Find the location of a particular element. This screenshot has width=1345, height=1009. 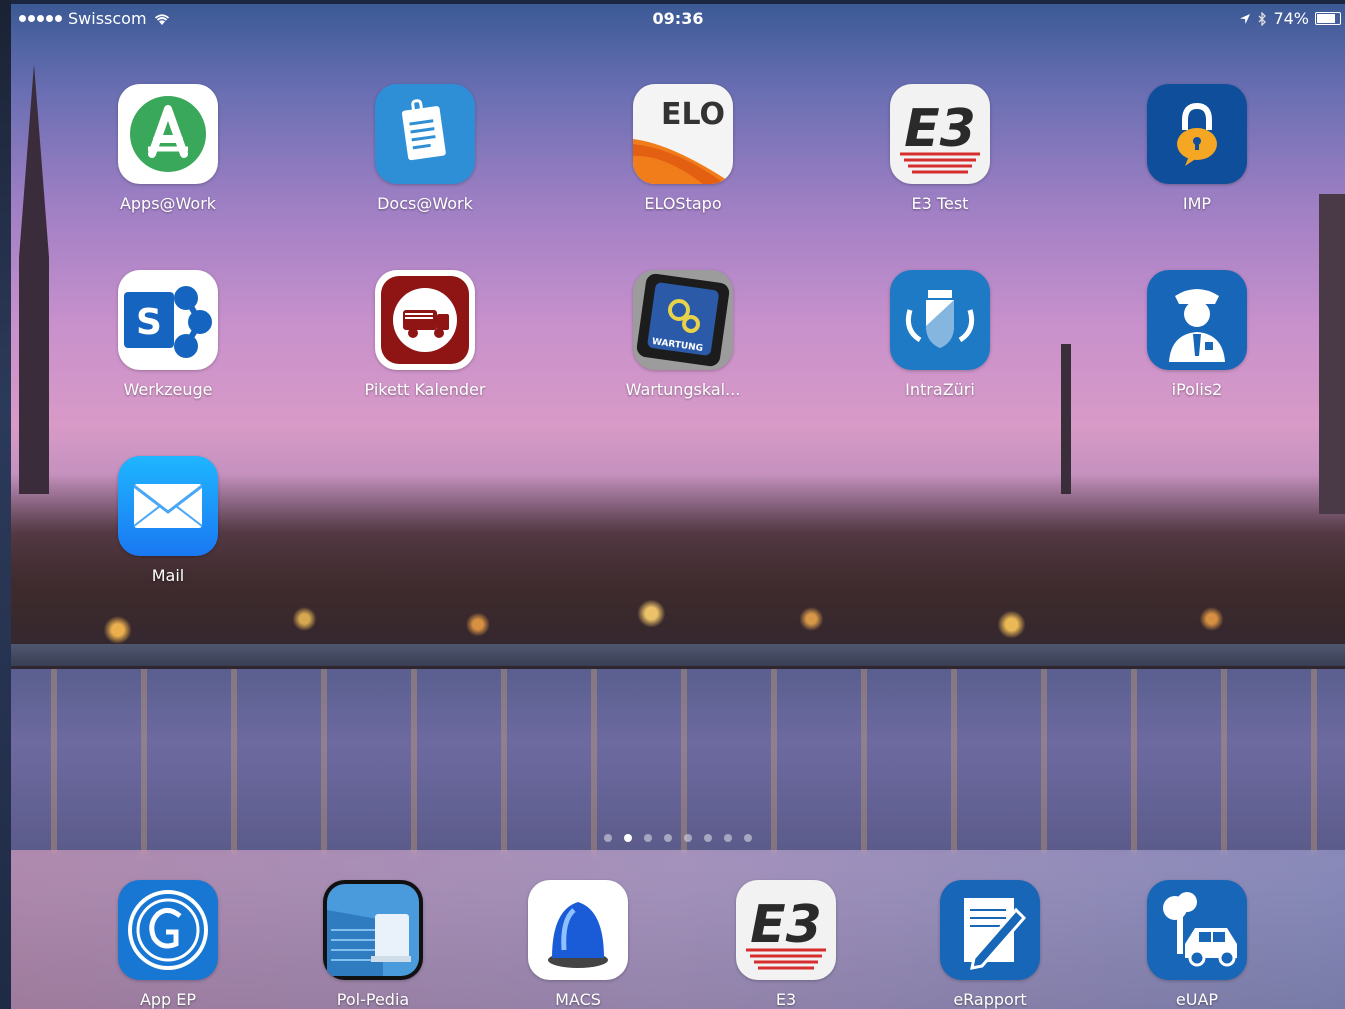

sharepoint-icon: S is located at coordinates (168, 320).